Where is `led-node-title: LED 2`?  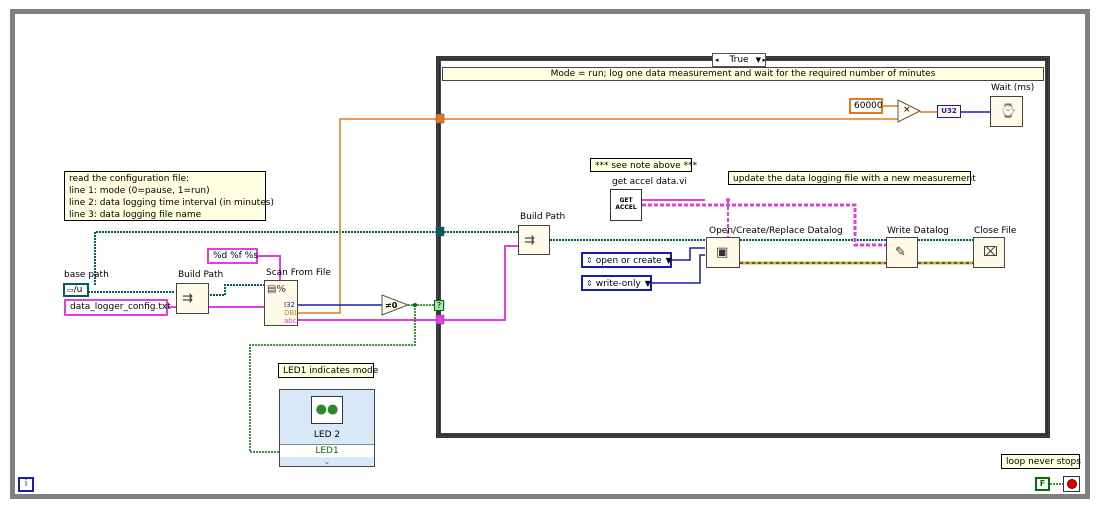
led-node-title: LED 2 is located at coordinates (327, 435).